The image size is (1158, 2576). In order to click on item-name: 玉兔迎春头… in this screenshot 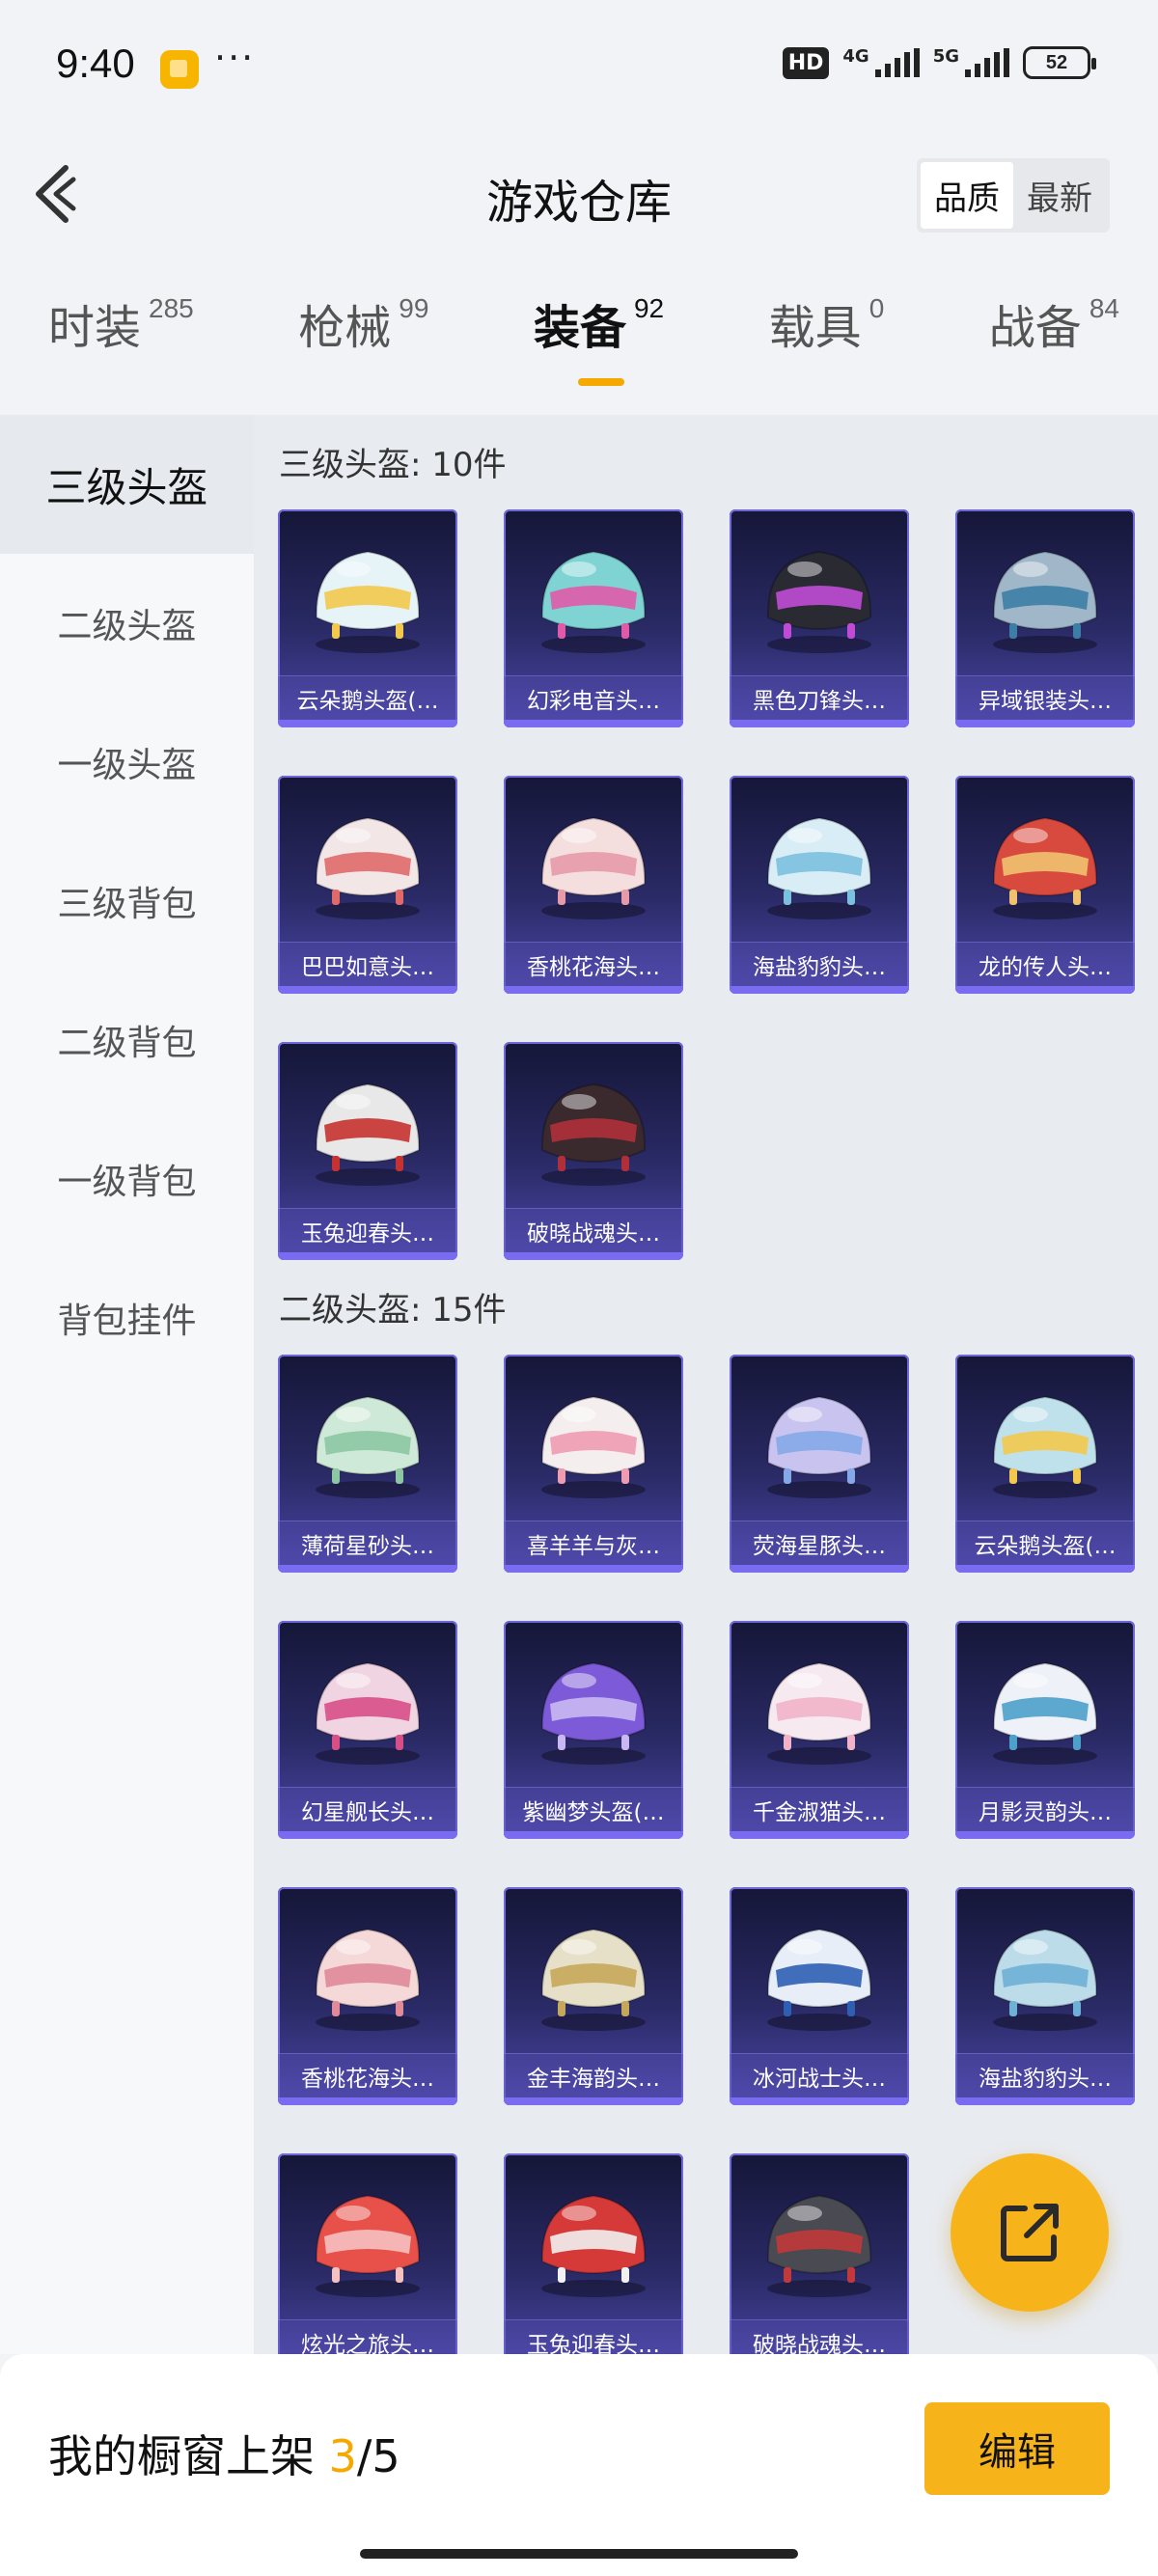, I will do `click(593, 2336)`.